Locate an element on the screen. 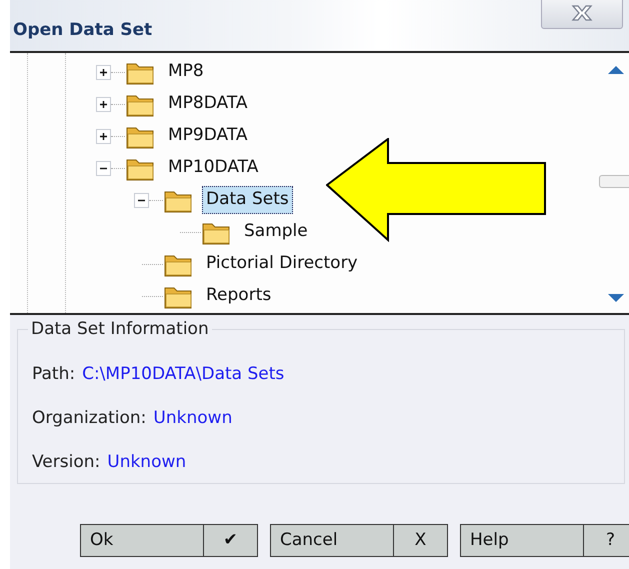  close-button is located at coordinates (582, 14).